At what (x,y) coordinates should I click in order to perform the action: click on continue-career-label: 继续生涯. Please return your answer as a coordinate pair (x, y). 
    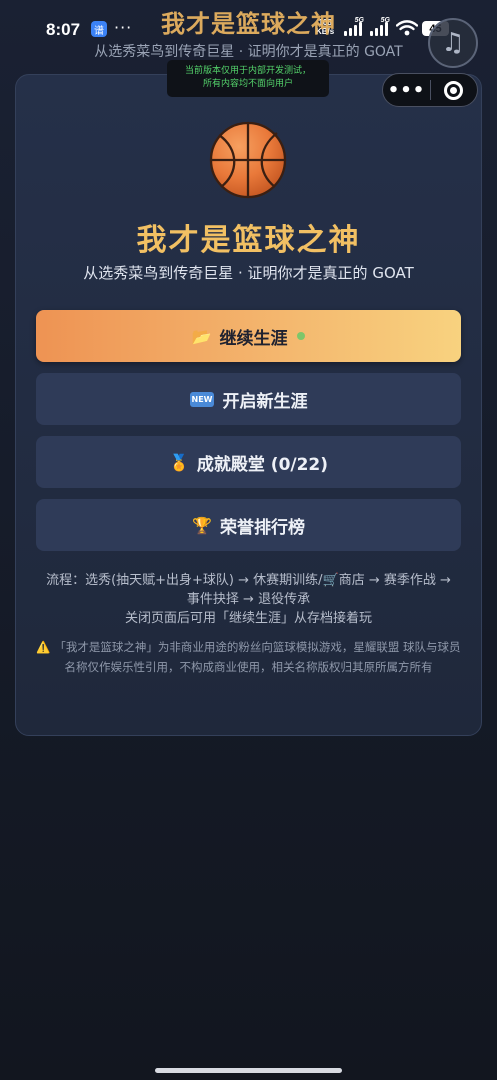
    Looking at the image, I should click on (253, 338).